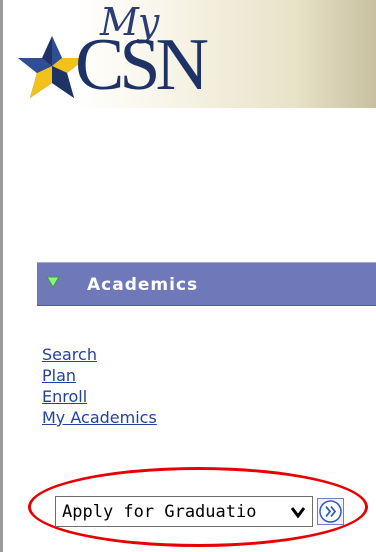 This screenshot has height=552, width=376. What do you see at coordinates (99, 375) in the screenshot?
I see `plan-link: Plan` at bounding box center [99, 375].